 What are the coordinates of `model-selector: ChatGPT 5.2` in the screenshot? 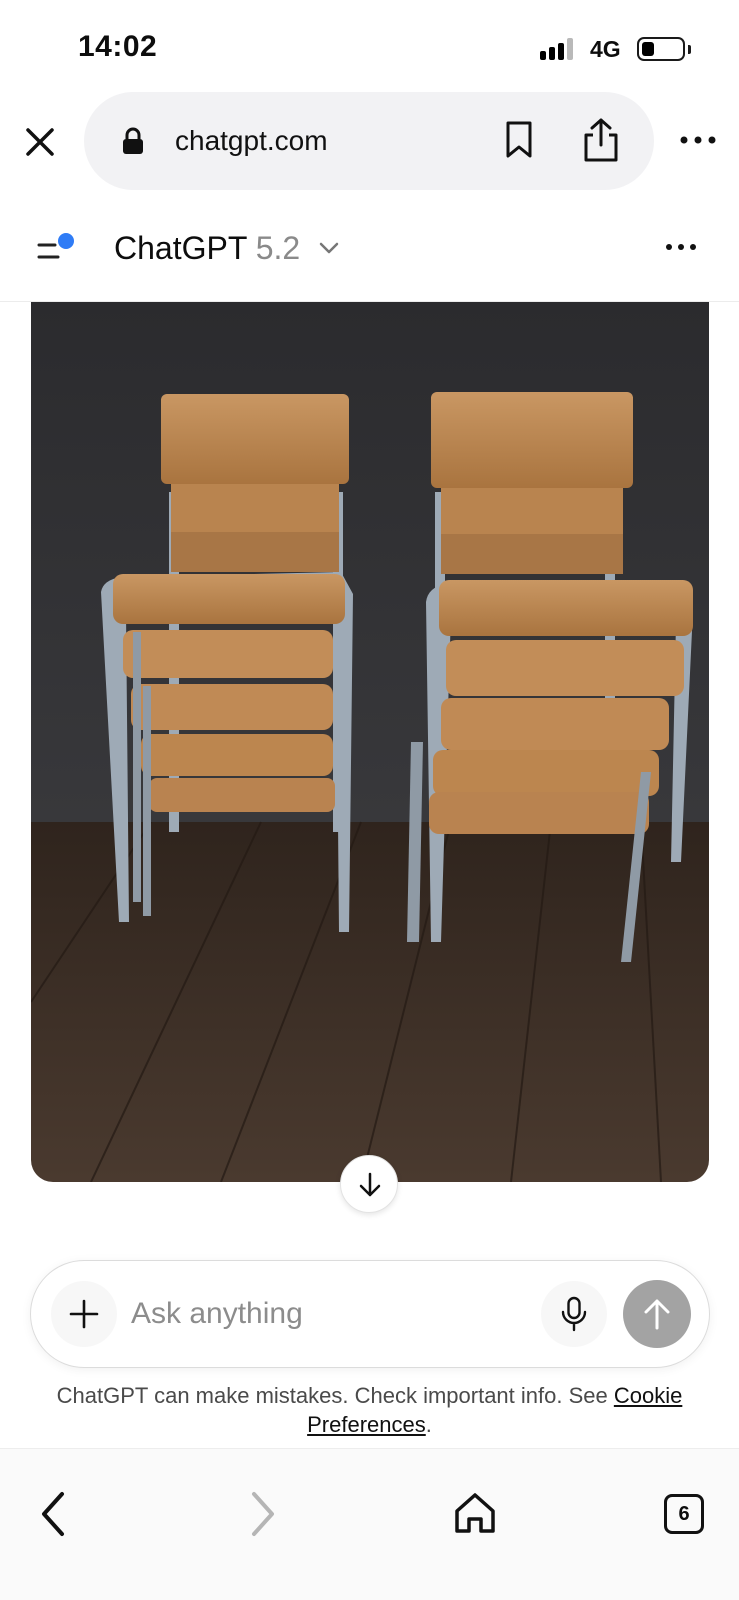 It's located at (207, 248).